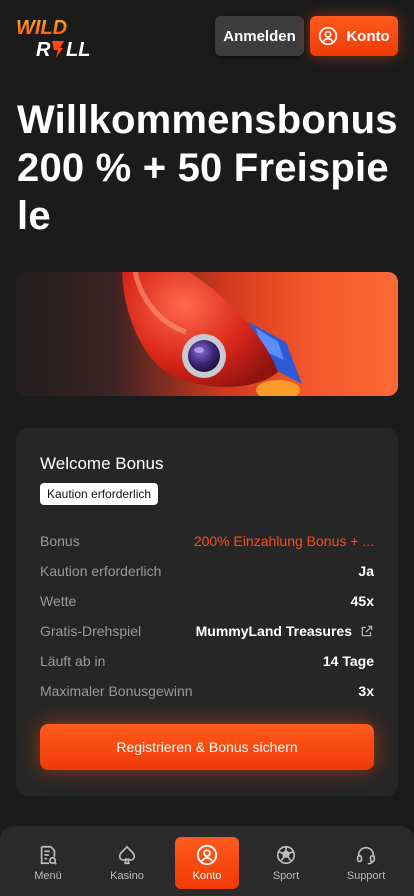 The height and width of the screenshot is (896, 414). I want to click on register-claim-bonus-button: Registrieren & Bonus sichern, so click(207, 747).